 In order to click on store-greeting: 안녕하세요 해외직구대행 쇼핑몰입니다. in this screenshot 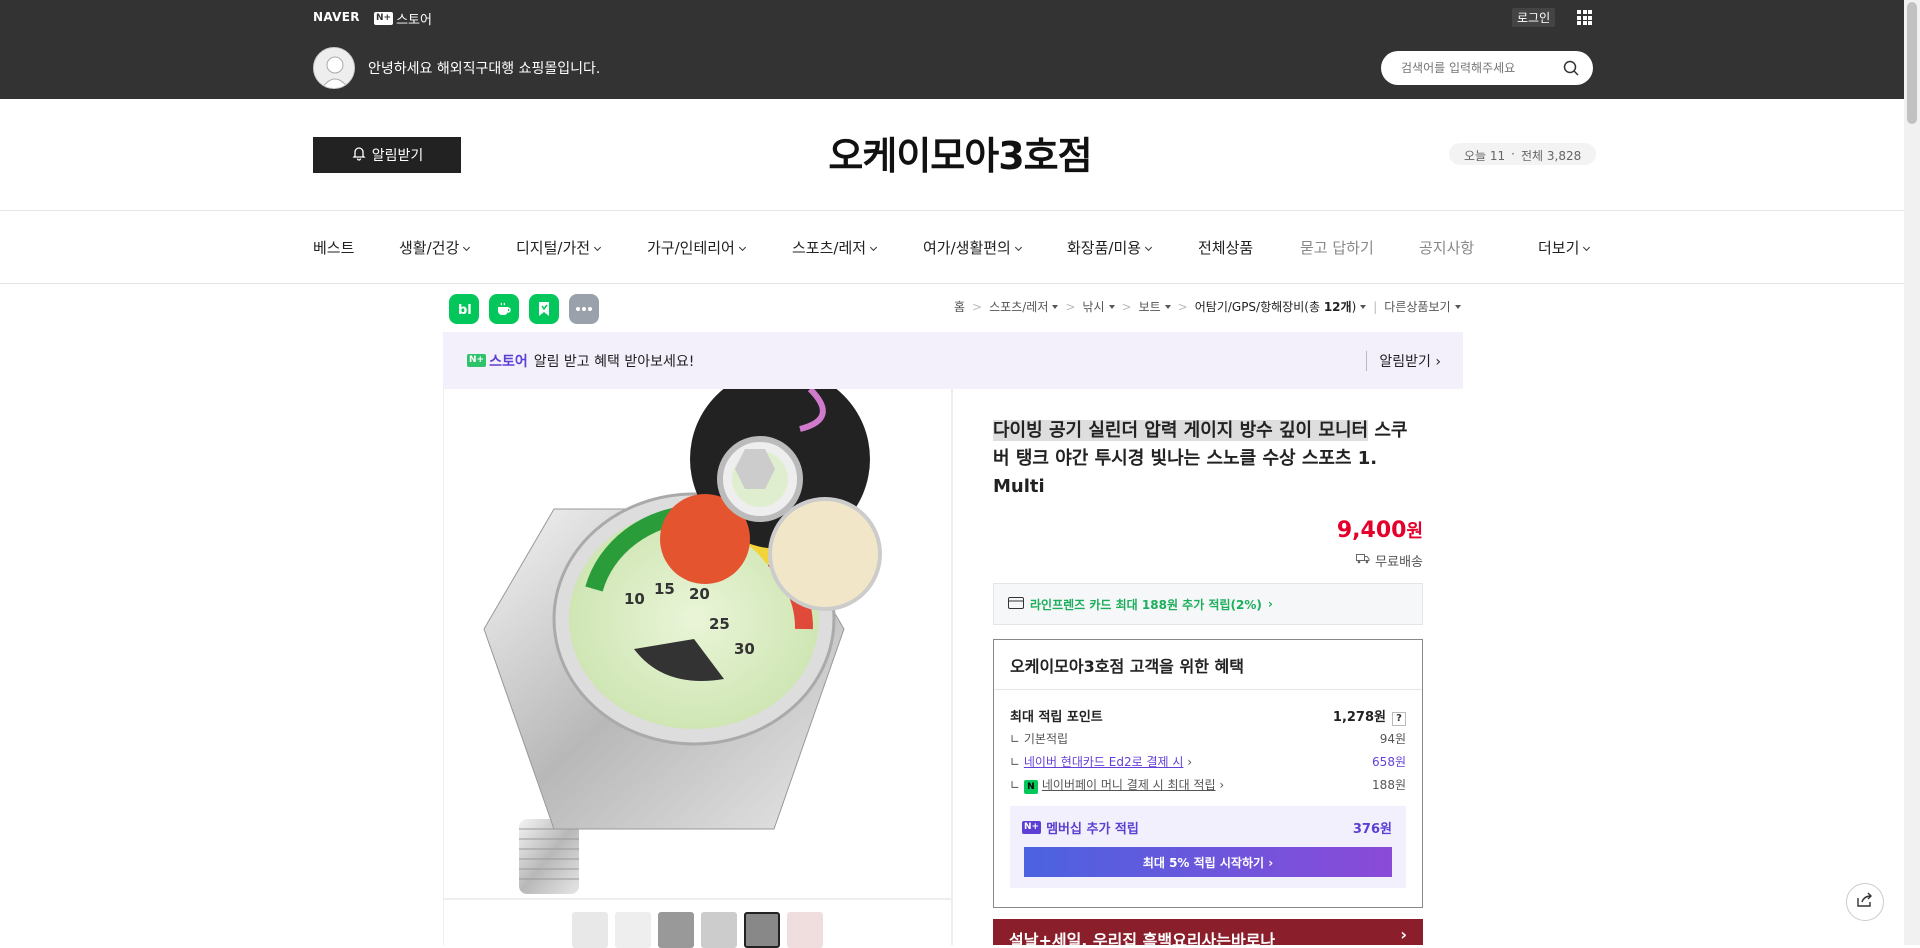, I will do `click(484, 69)`.